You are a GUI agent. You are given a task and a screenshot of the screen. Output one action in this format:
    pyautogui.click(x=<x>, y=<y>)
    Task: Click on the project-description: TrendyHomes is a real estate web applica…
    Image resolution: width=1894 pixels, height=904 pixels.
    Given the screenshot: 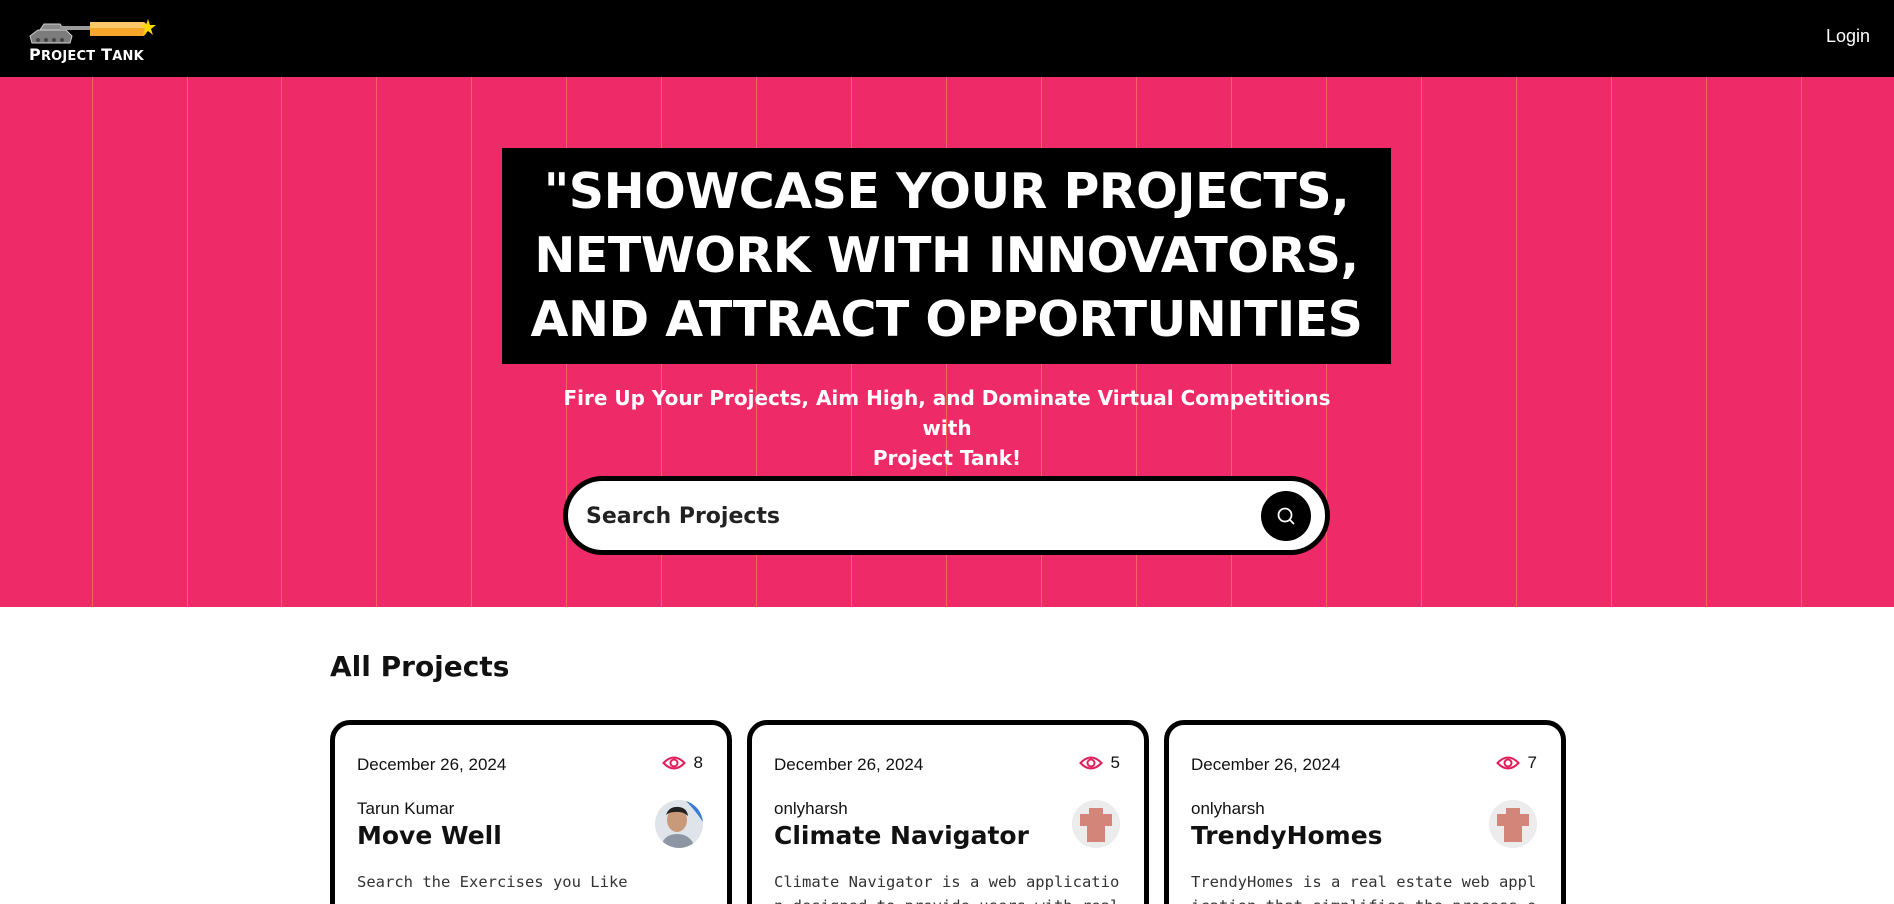 What is the action you would take?
    pyautogui.click(x=1364, y=888)
    